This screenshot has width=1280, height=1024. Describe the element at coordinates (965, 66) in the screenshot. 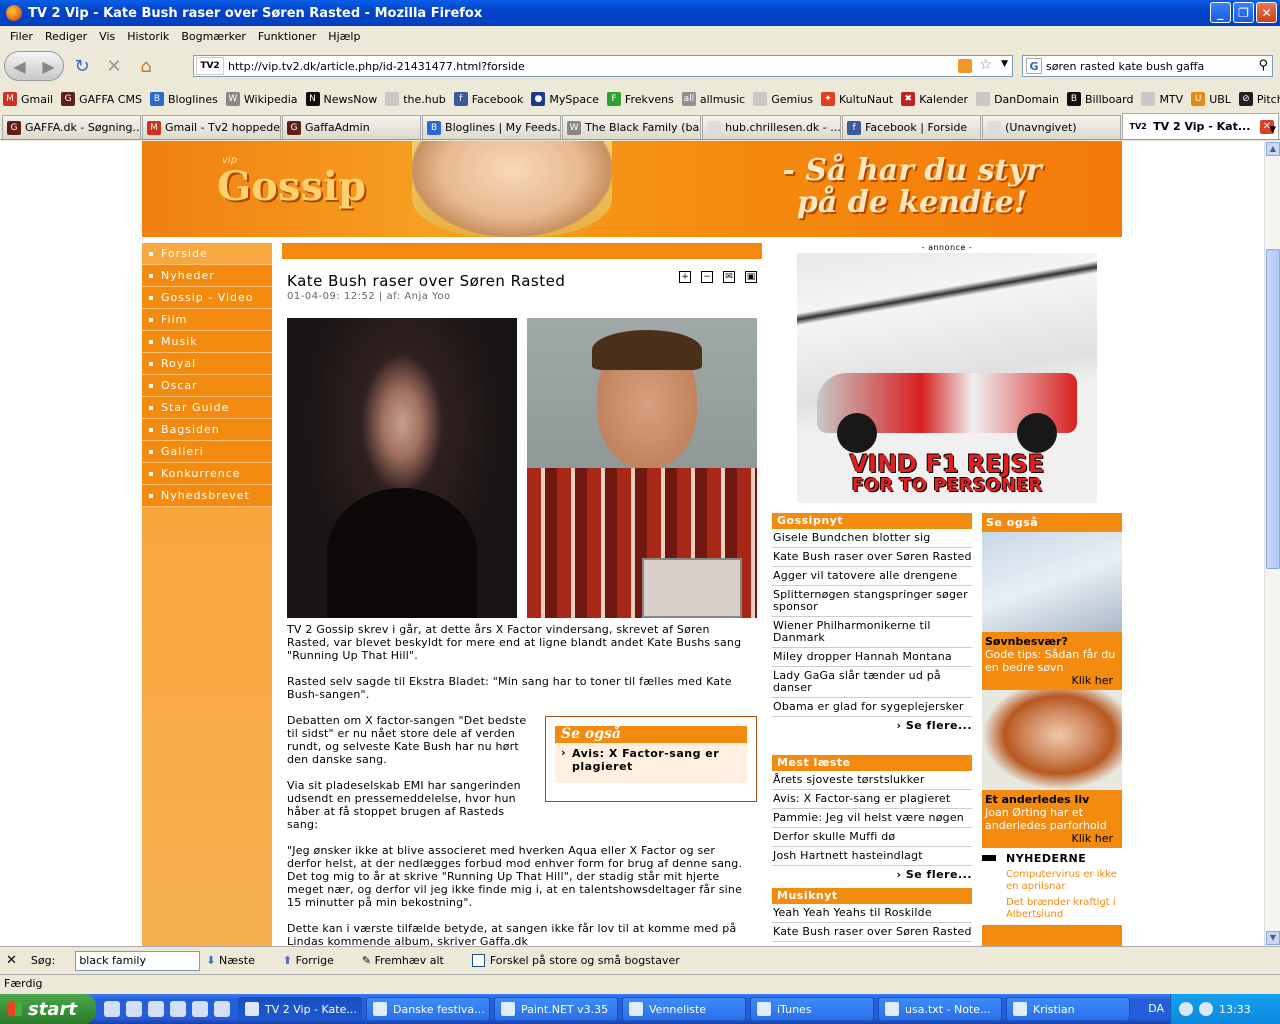

I see `rss-icon` at that location.